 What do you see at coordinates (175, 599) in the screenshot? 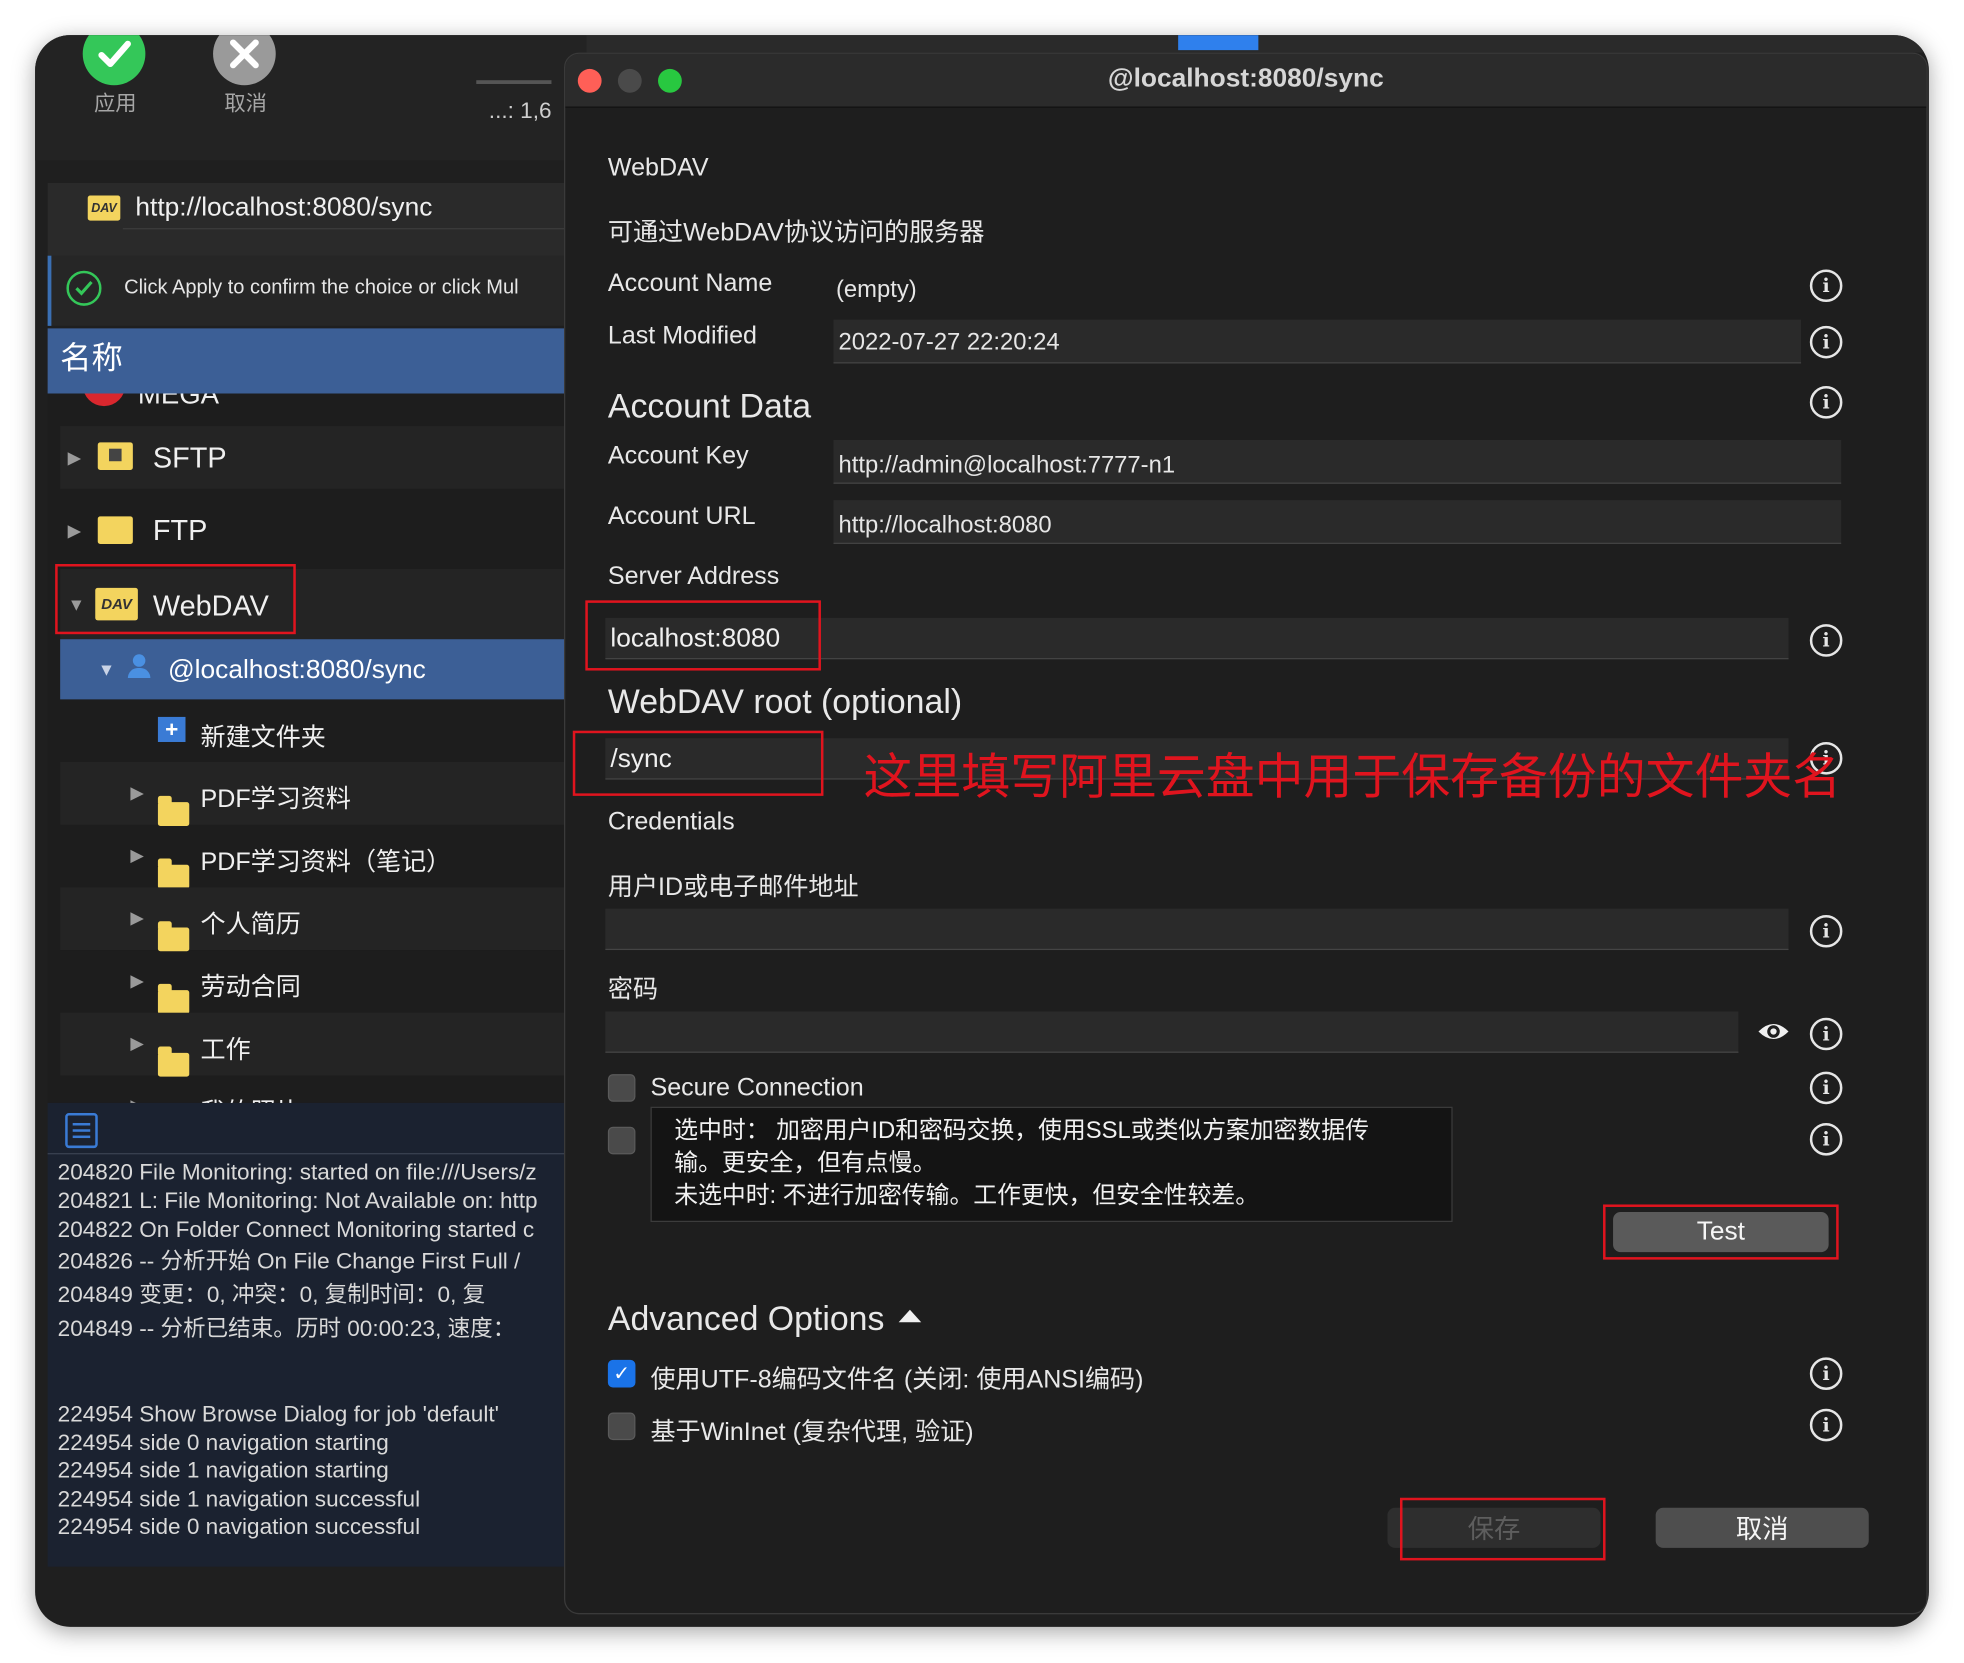
I see `webdav-highlight-box` at bounding box center [175, 599].